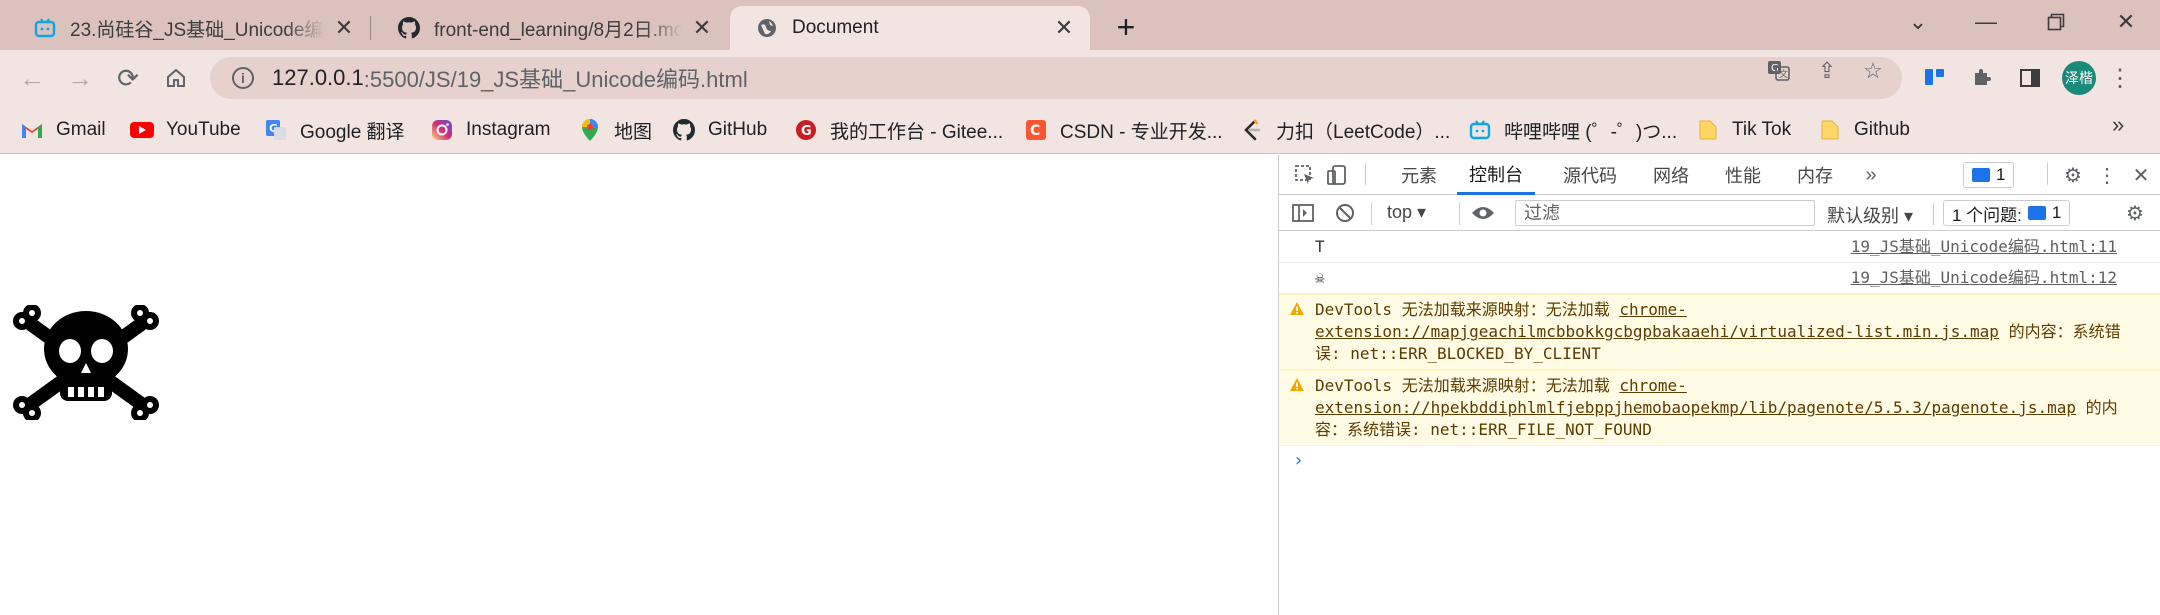  Describe the element at coordinates (1743, 130) in the screenshot. I see `bookmark-folder-tiktok: Tik Tok` at that location.